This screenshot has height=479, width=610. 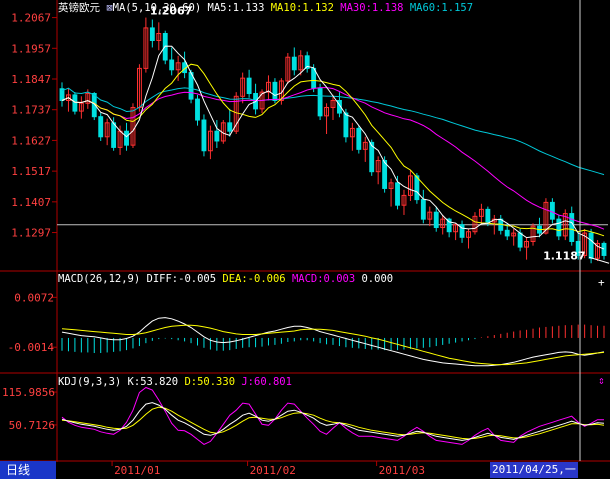 I want to click on ma10-value: MA10:1.132, so click(x=302, y=8).